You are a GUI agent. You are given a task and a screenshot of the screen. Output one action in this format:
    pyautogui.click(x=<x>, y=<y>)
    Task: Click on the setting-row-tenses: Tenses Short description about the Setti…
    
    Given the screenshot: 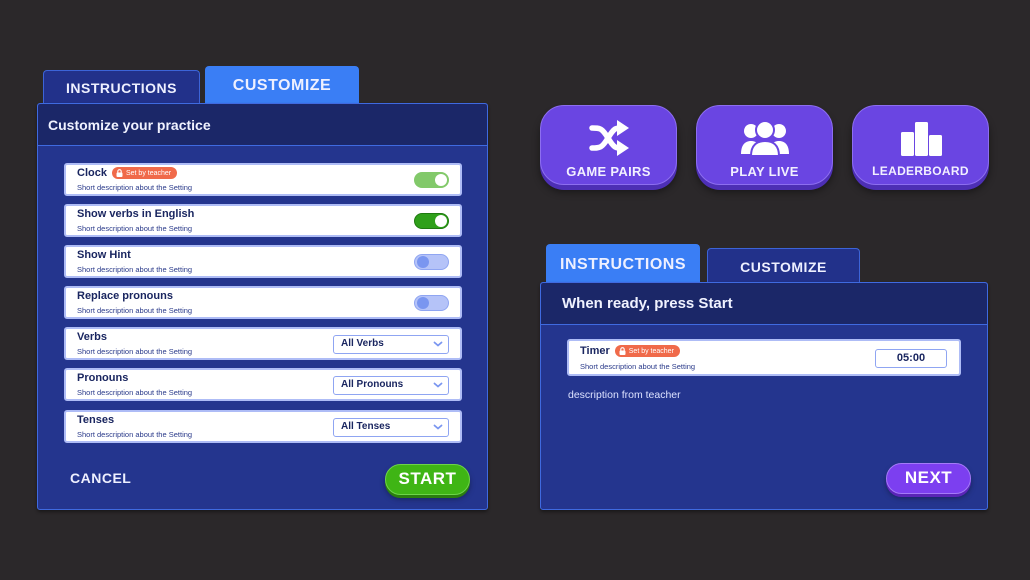 What is the action you would take?
    pyautogui.click(x=263, y=426)
    